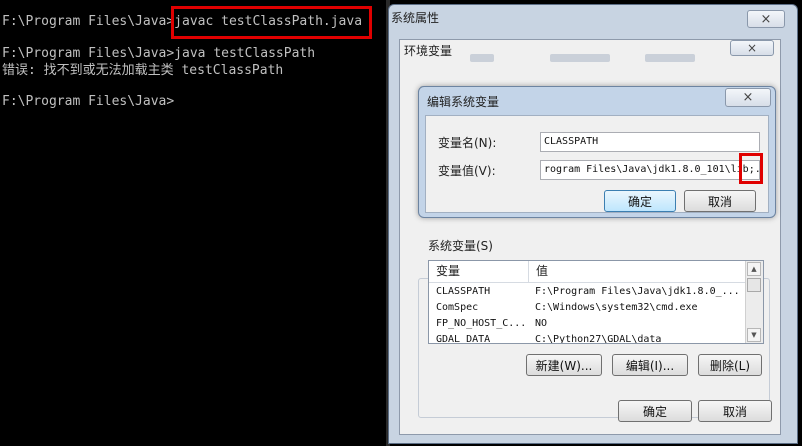 This screenshot has height=446, width=802. I want to click on variable-value-input: rogram Files\Java\jdk1.8.0_101\lib;., so click(650, 170).